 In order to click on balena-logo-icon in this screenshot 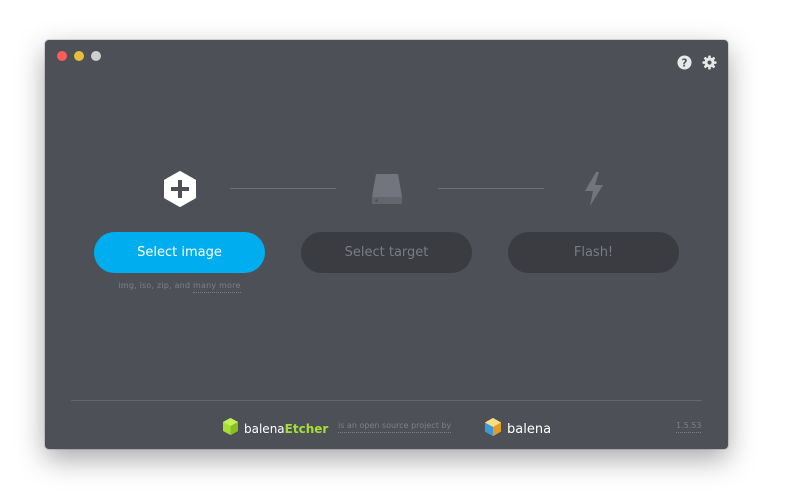, I will do `click(493, 429)`.